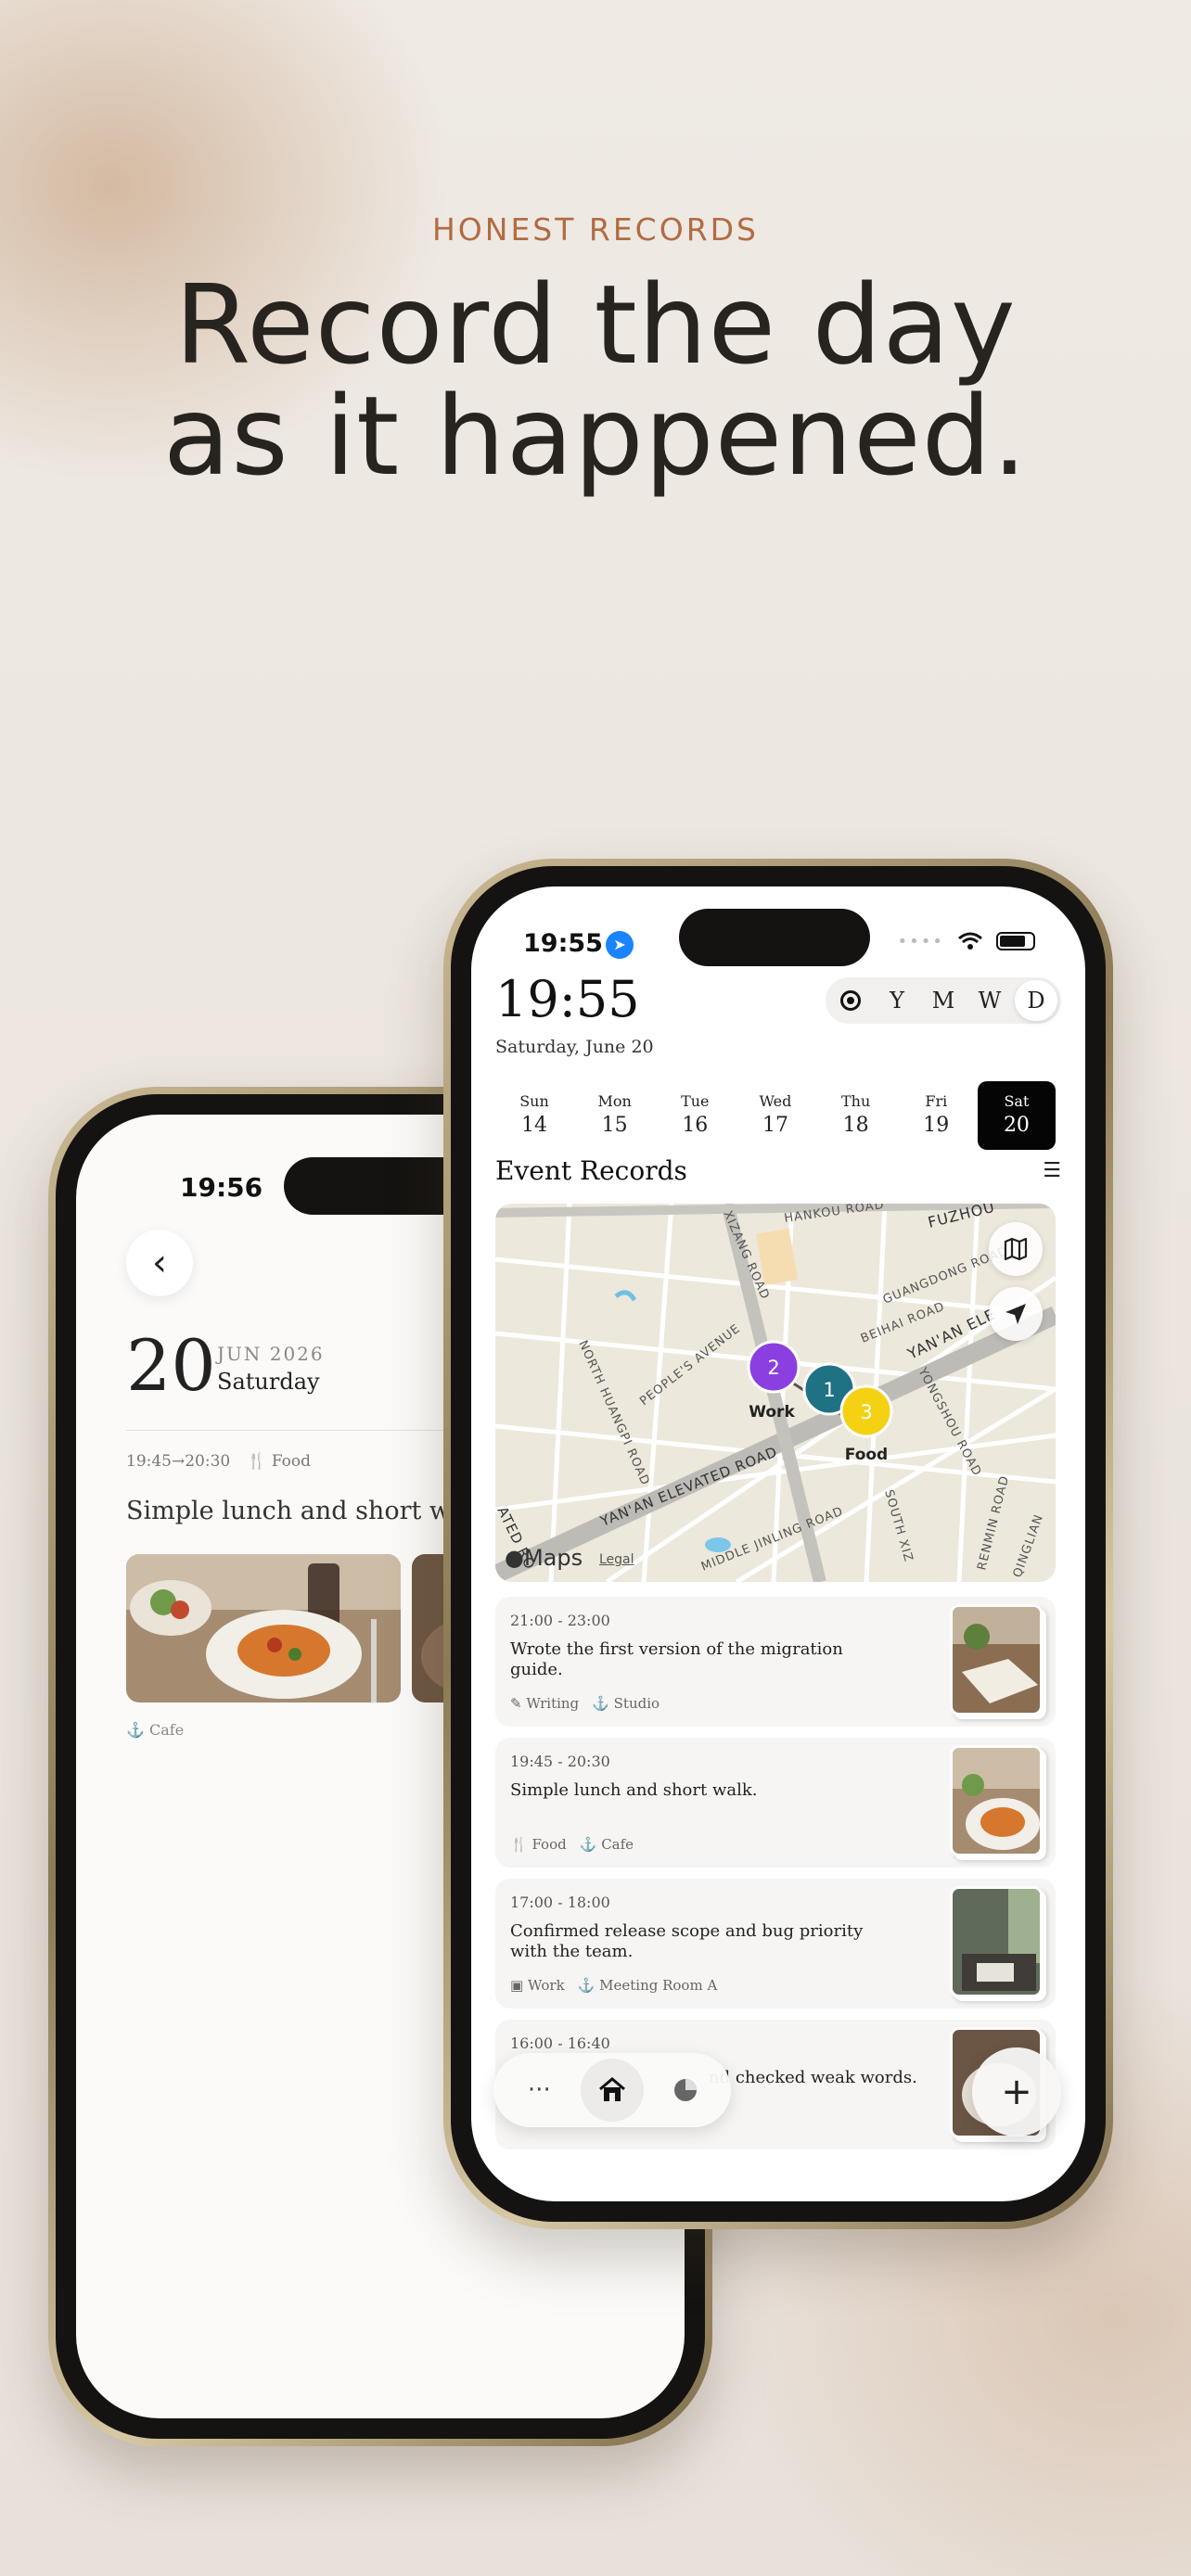 The image size is (1191, 2576). Describe the element at coordinates (178, 1461) in the screenshot. I see `entry-time-range: 19:45→20:30` at that location.